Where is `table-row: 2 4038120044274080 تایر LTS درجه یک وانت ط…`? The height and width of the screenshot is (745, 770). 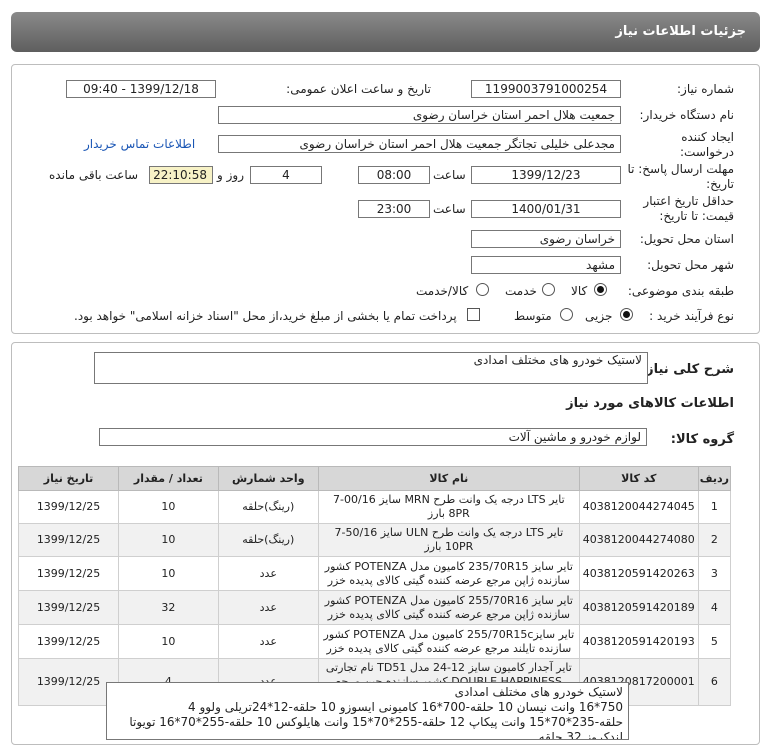 table-row: 2 4038120044274080 تایر LTS درجه یک وانت ط… is located at coordinates (374, 540).